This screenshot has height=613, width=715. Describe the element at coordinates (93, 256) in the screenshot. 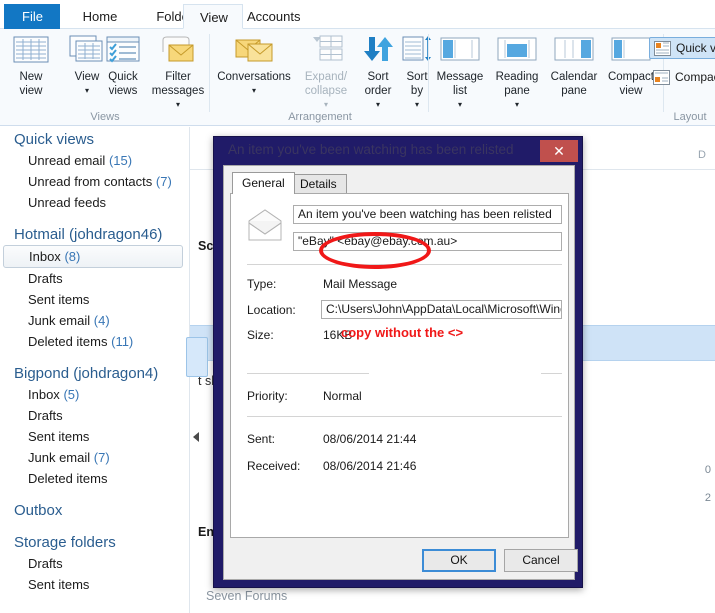

I see `sidebar-item-hotmail-inbox: Inbox (8)` at that location.